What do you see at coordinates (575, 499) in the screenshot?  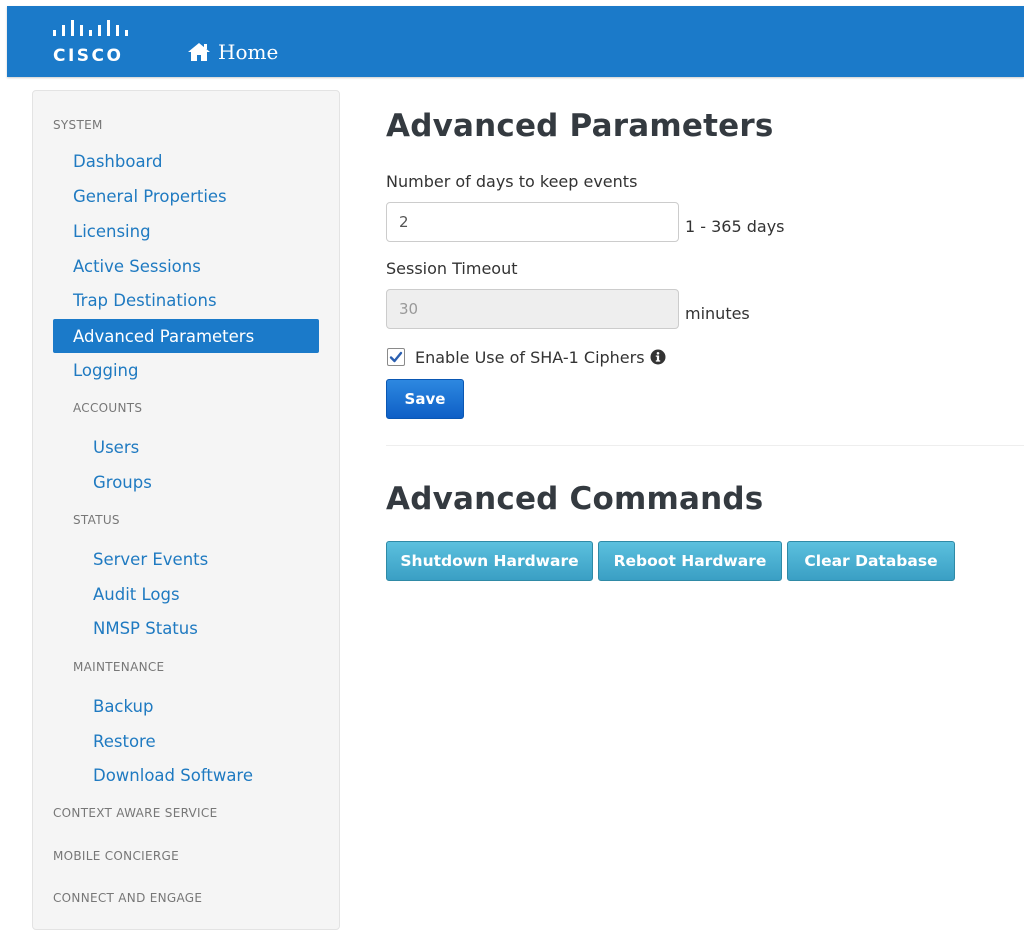 I see `advanced-commands-title: Advanced Commands` at bounding box center [575, 499].